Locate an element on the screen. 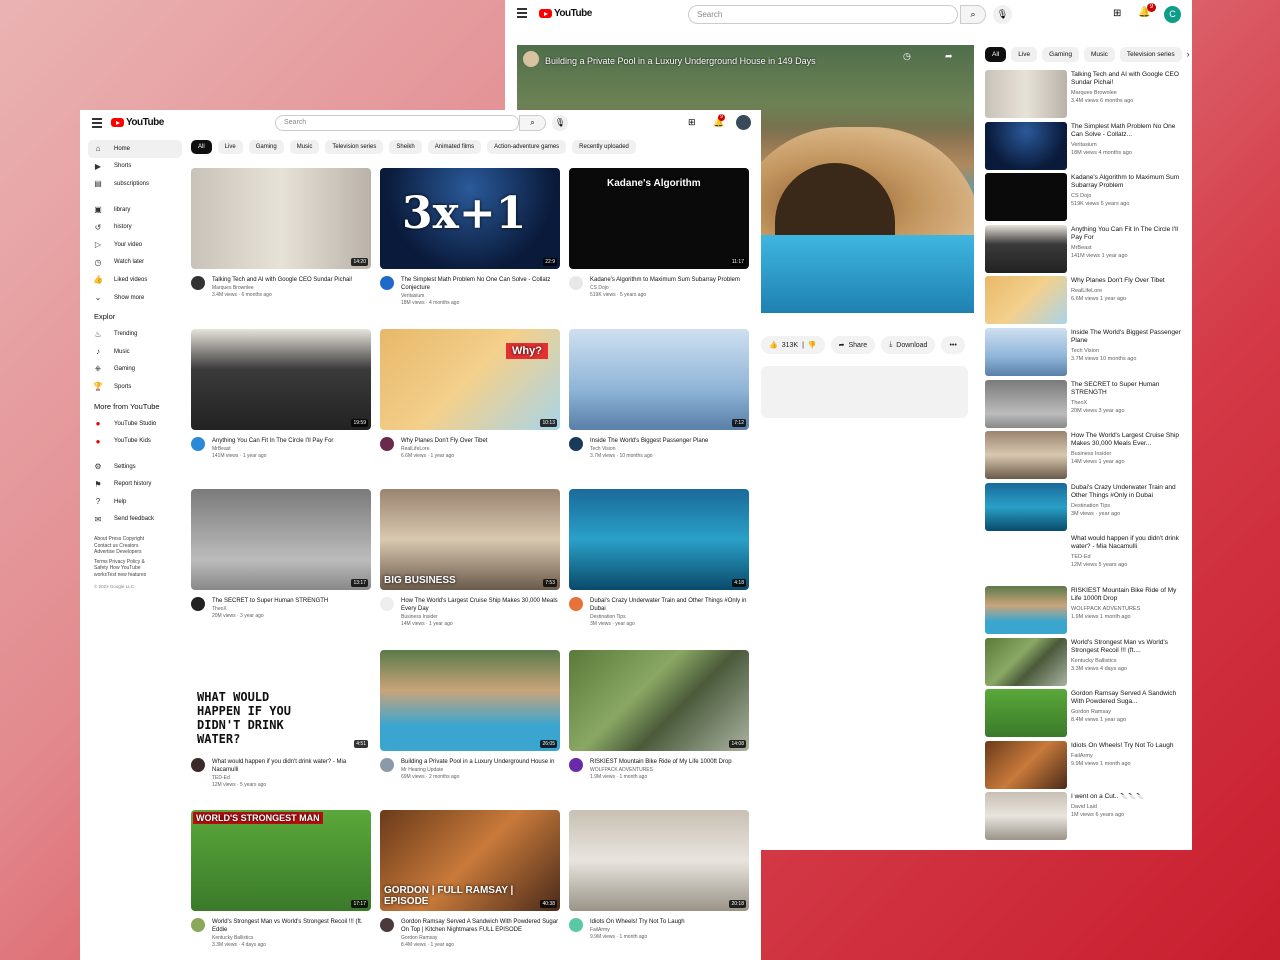 Image resolution: width=1280 pixels, height=960 pixels. video-thumbnail: 14:20 is located at coordinates (281, 218).